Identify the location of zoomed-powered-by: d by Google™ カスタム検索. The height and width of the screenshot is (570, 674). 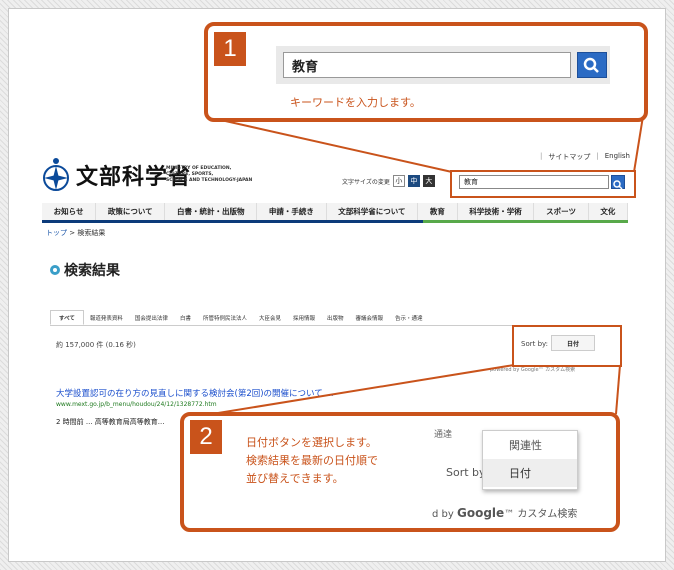
(505, 513).